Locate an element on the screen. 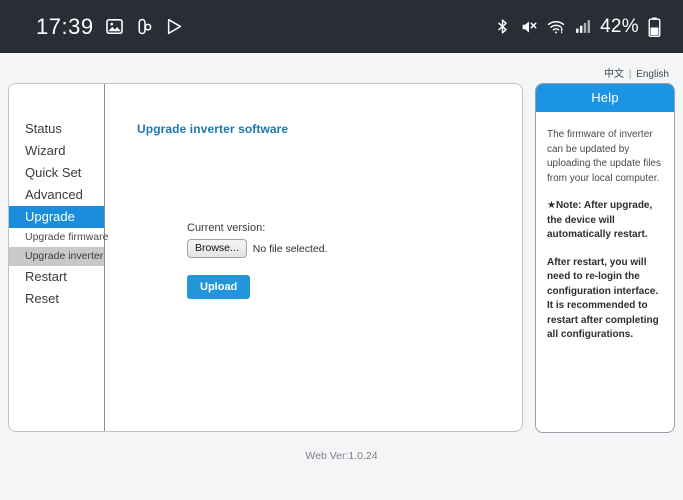 The height and width of the screenshot is (500, 683). cellular-signal-icon is located at coordinates (582, 26).